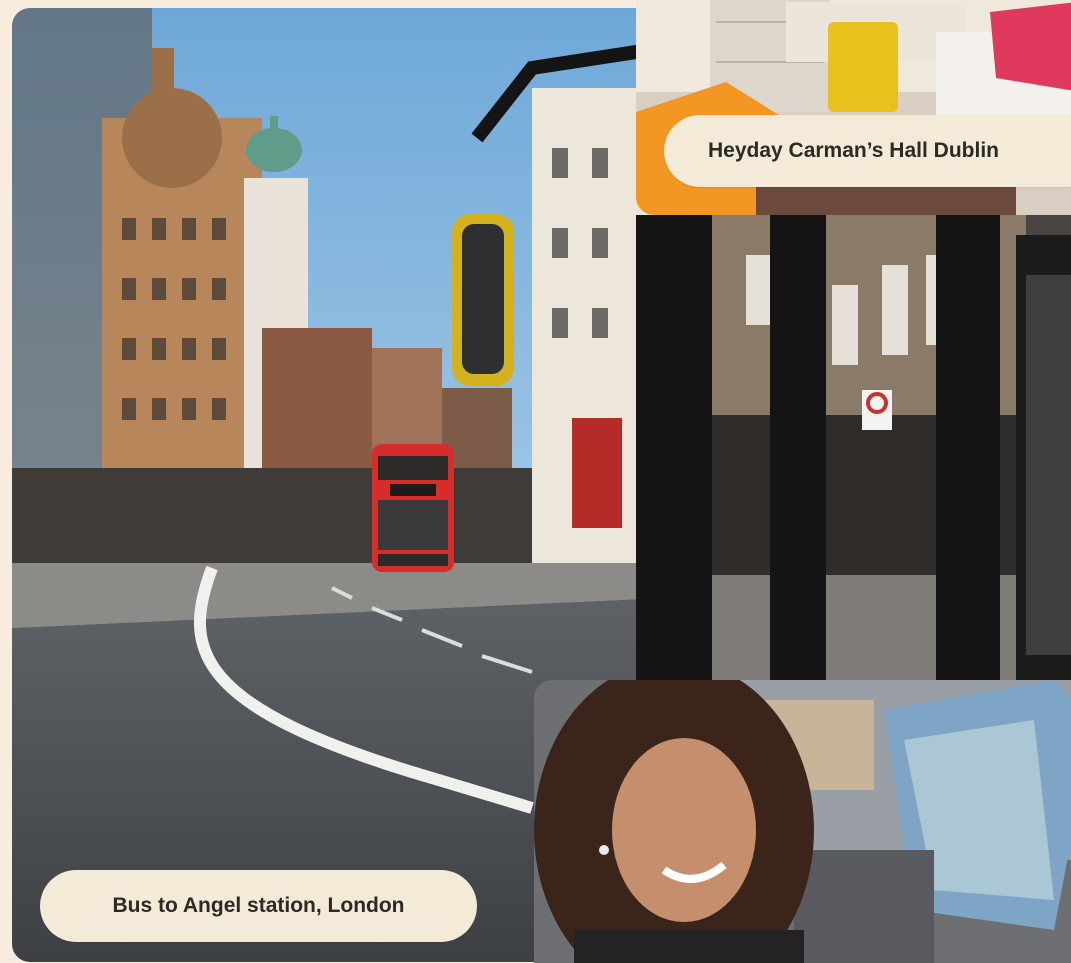 This screenshot has height=963, width=1071. I want to click on dublin-room-photo-tile: Heyday Carman’s Hall Dublin, so click(853, 107).